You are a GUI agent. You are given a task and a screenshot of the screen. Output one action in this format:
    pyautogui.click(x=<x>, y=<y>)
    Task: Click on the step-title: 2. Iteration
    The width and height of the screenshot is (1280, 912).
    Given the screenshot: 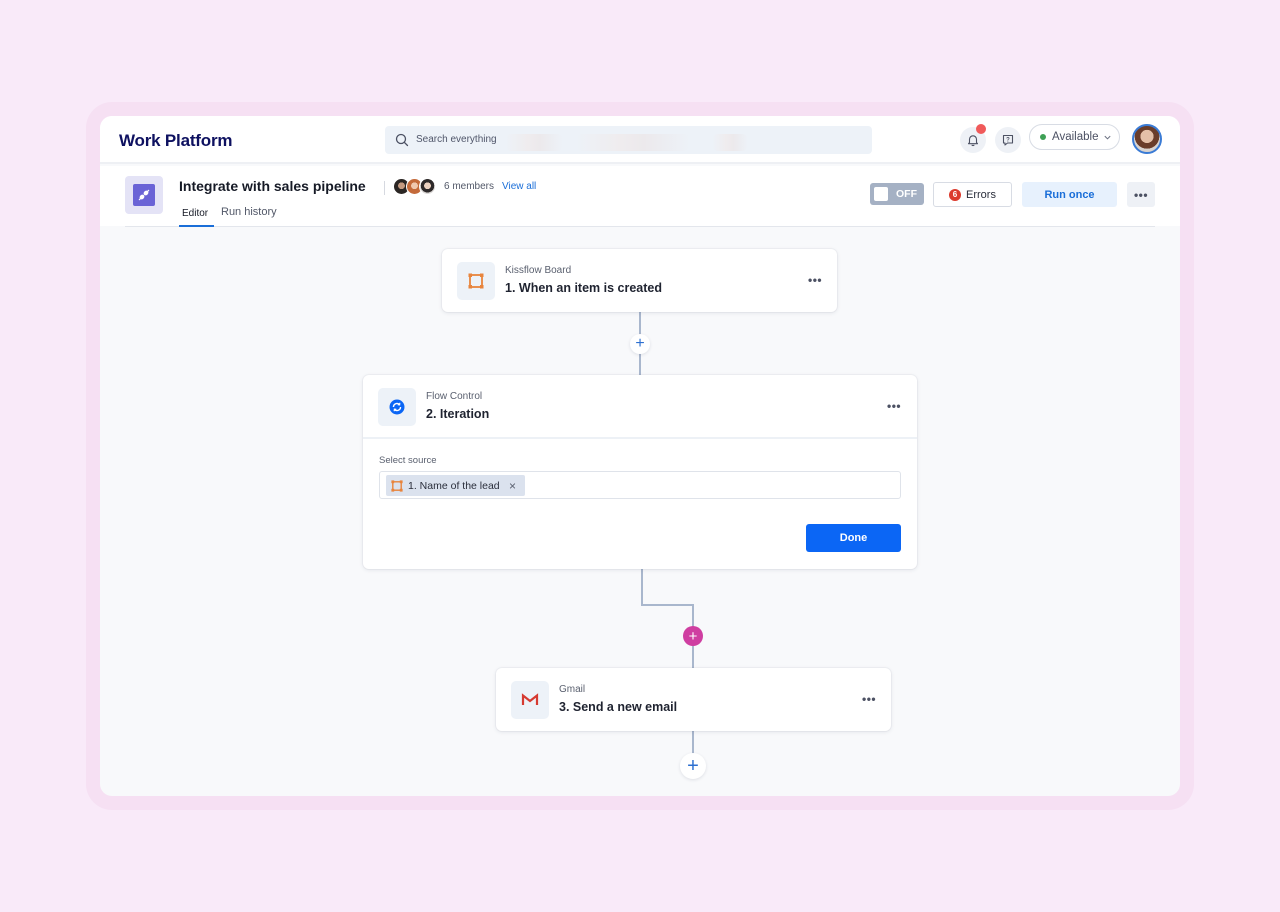 What is the action you would take?
    pyautogui.click(x=458, y=414)
    